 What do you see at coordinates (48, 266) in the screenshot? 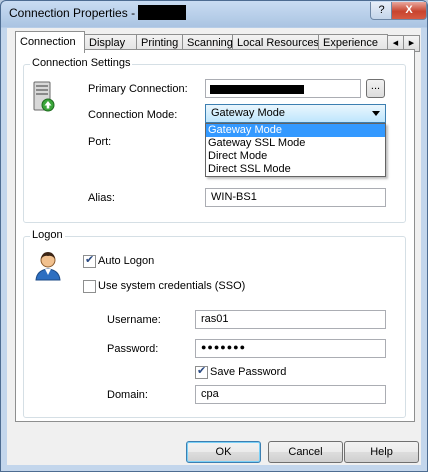
I see `user-icon` at bounding box center [48, 266].